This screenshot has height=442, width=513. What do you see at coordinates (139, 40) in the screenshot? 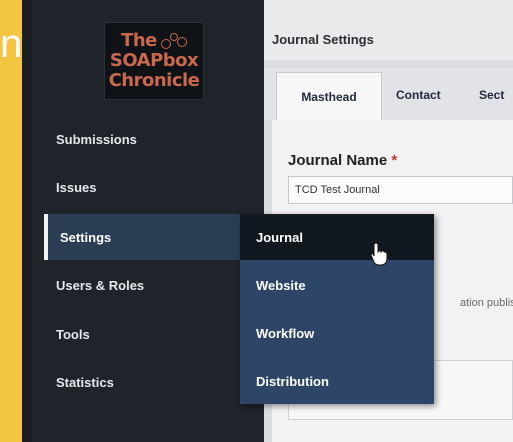
I see `logo-text-the: The` at bounding box center [139, 40].